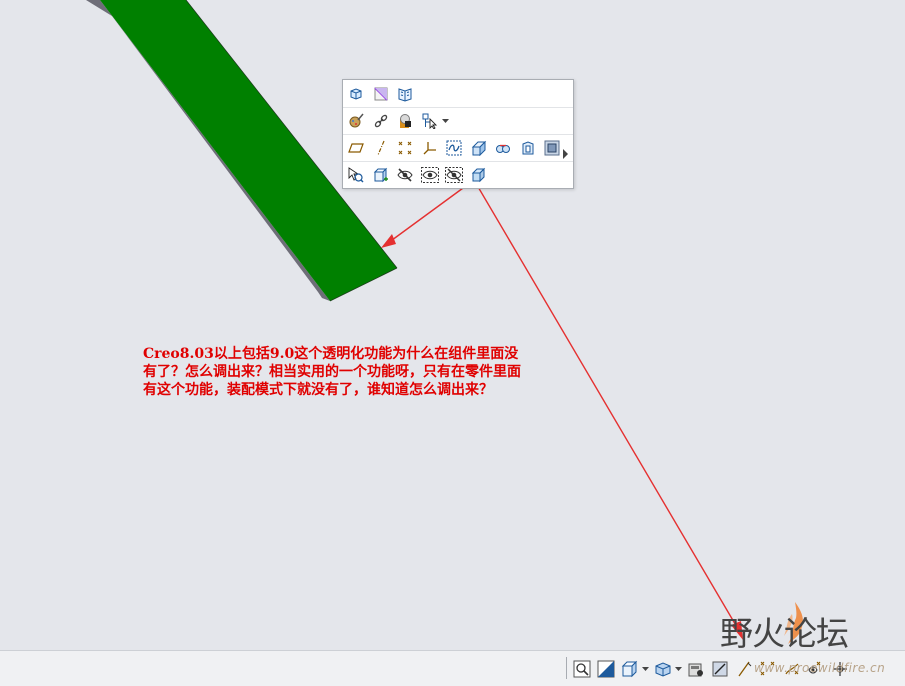 The image size is (905, 686). I want to click on csys-display-icon, so click(792, 669).